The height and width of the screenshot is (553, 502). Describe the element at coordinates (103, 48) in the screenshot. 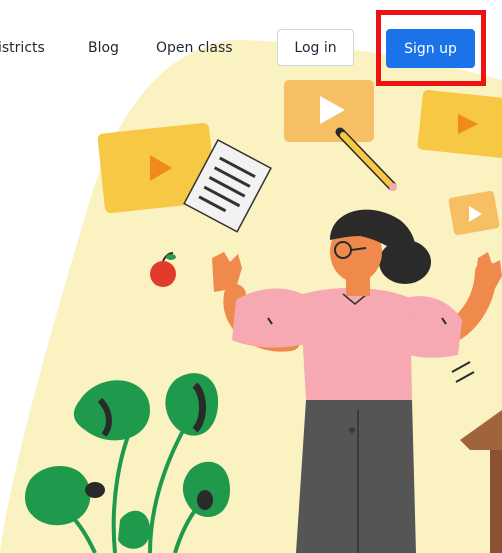

I see `nav-link-blog: Blog` at that location.